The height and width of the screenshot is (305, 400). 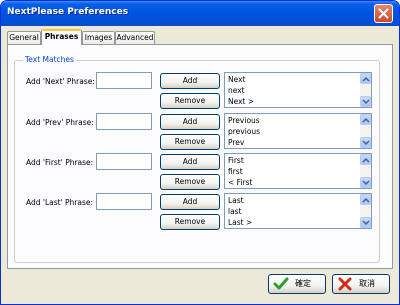 I want to click on list-item: Next >, so click(x=241, y=101).